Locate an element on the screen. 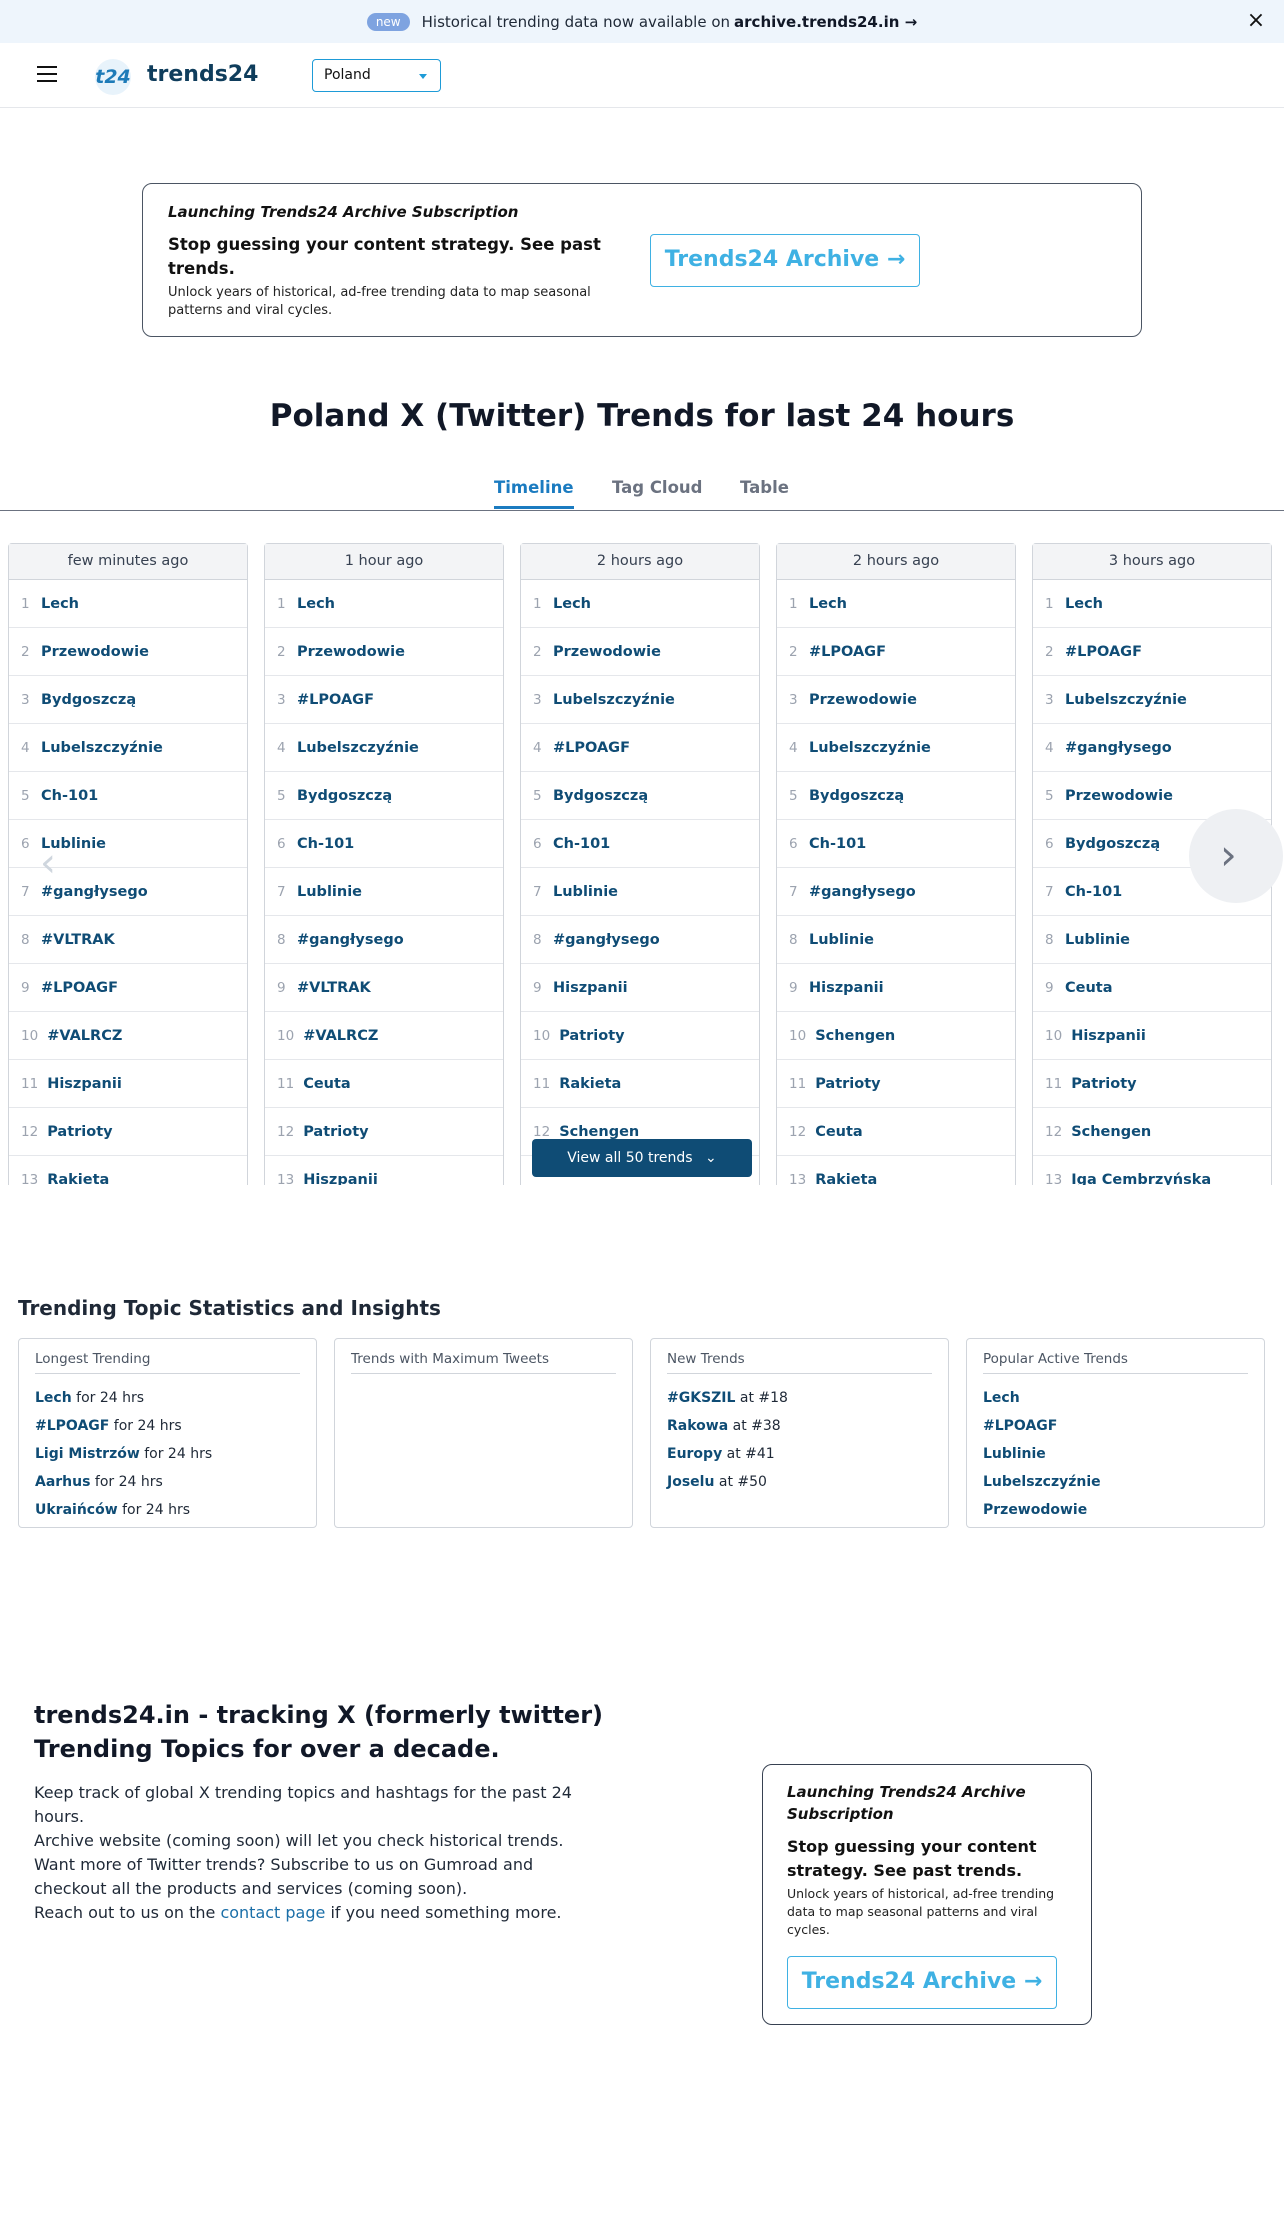 The height and width of the screenshot is (2218, 1284). tab-table: Table is located at coordinates (764, 492).